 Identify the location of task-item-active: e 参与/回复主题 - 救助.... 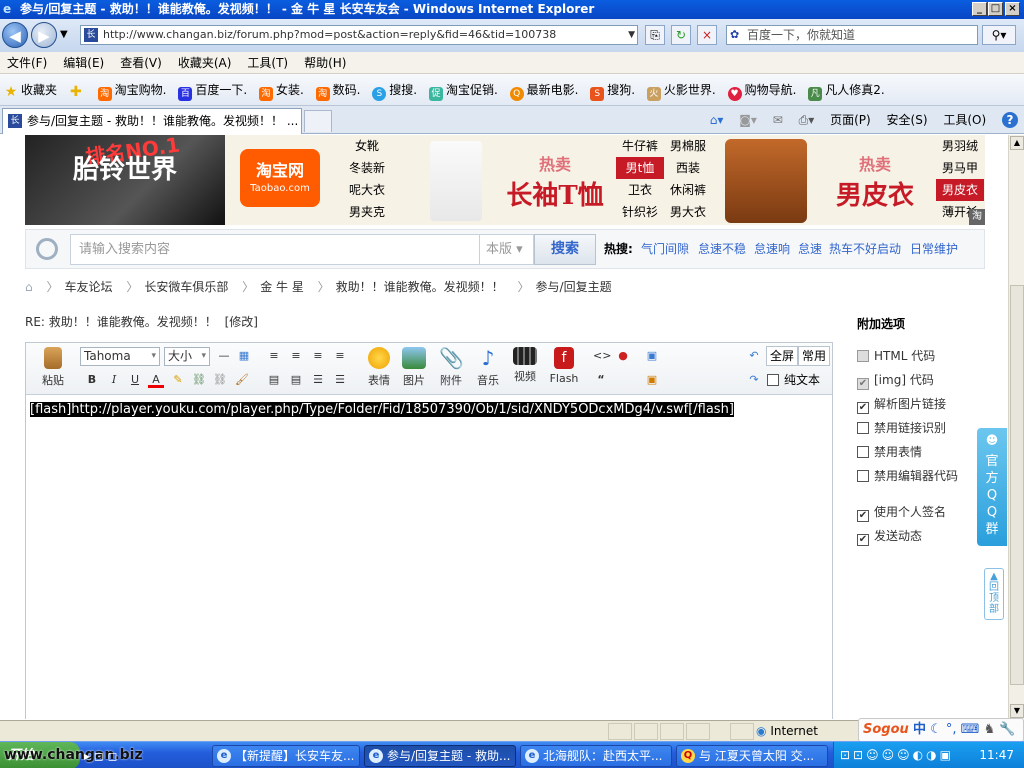
(440, 756).